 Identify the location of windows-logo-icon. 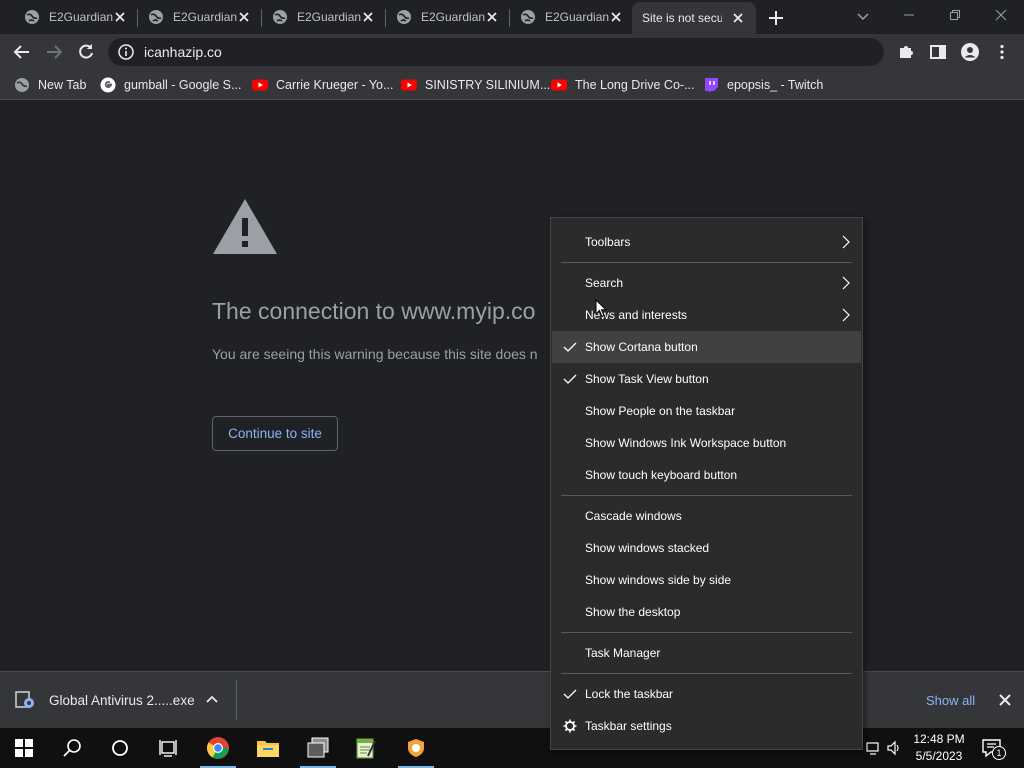
(24, 748).